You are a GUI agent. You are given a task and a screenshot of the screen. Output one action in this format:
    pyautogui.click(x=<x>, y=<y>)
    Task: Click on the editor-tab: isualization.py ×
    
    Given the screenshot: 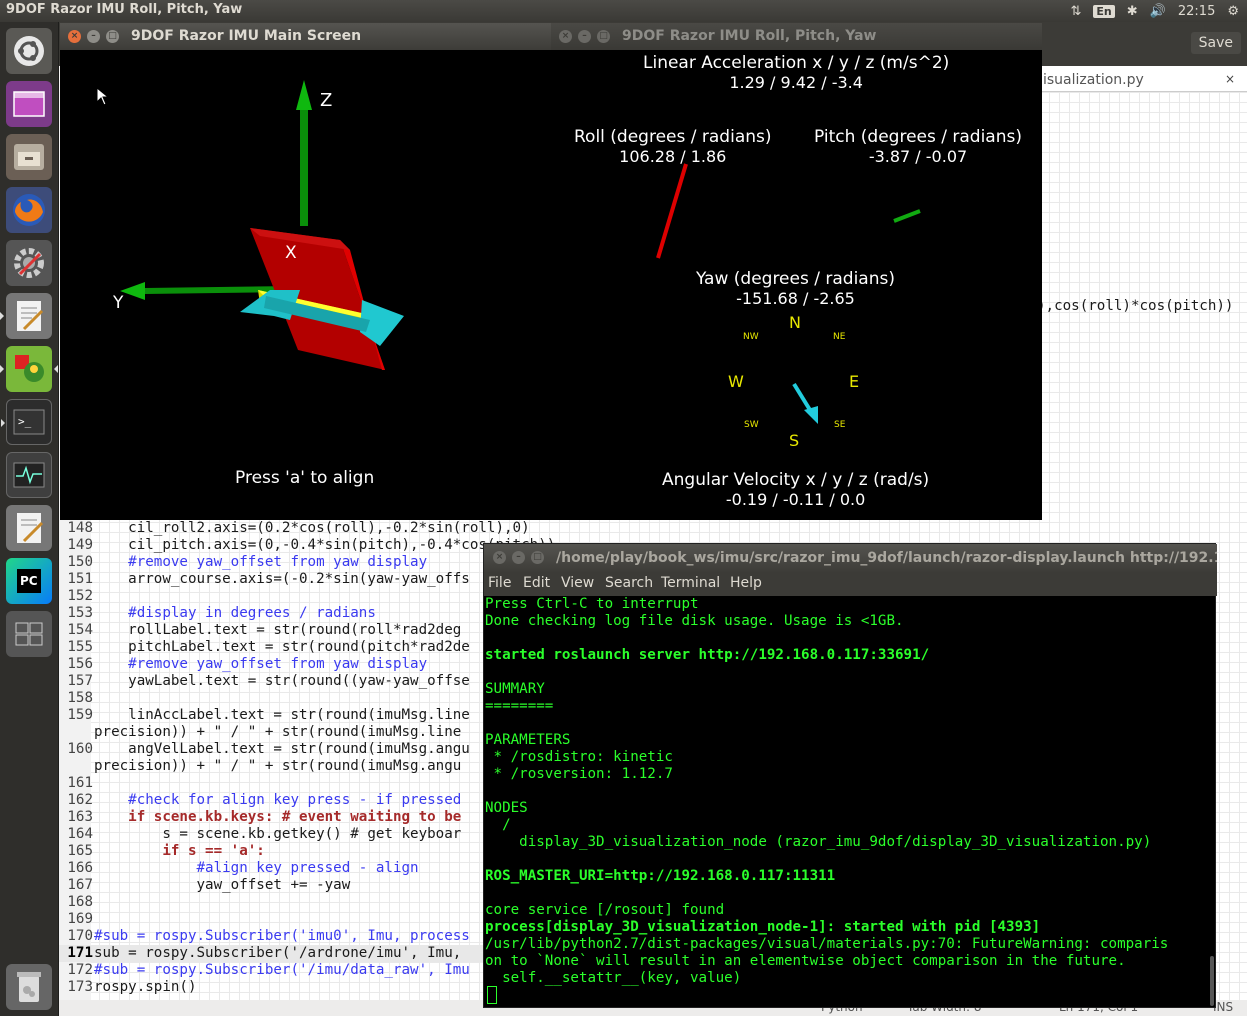 What is the action you would take?
    pyautogui.click(x=1143, y=79)
    